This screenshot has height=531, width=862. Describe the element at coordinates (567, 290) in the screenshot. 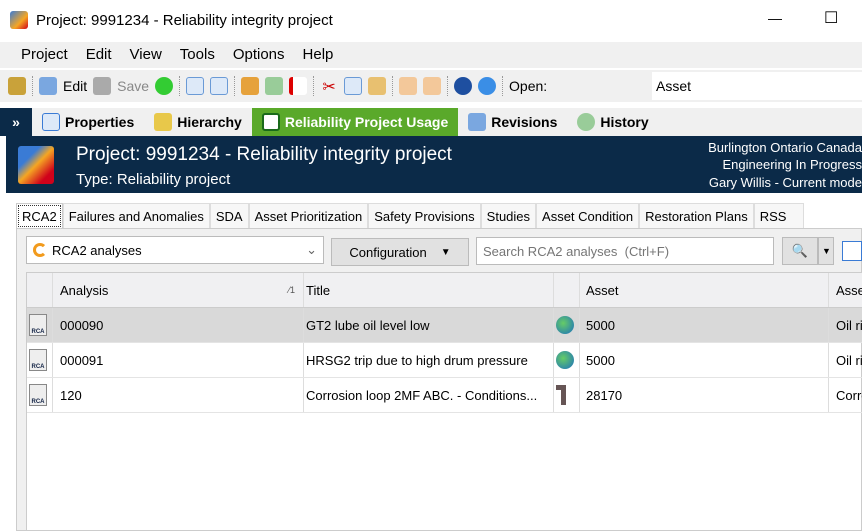

I see `column-header-icon` at that location.